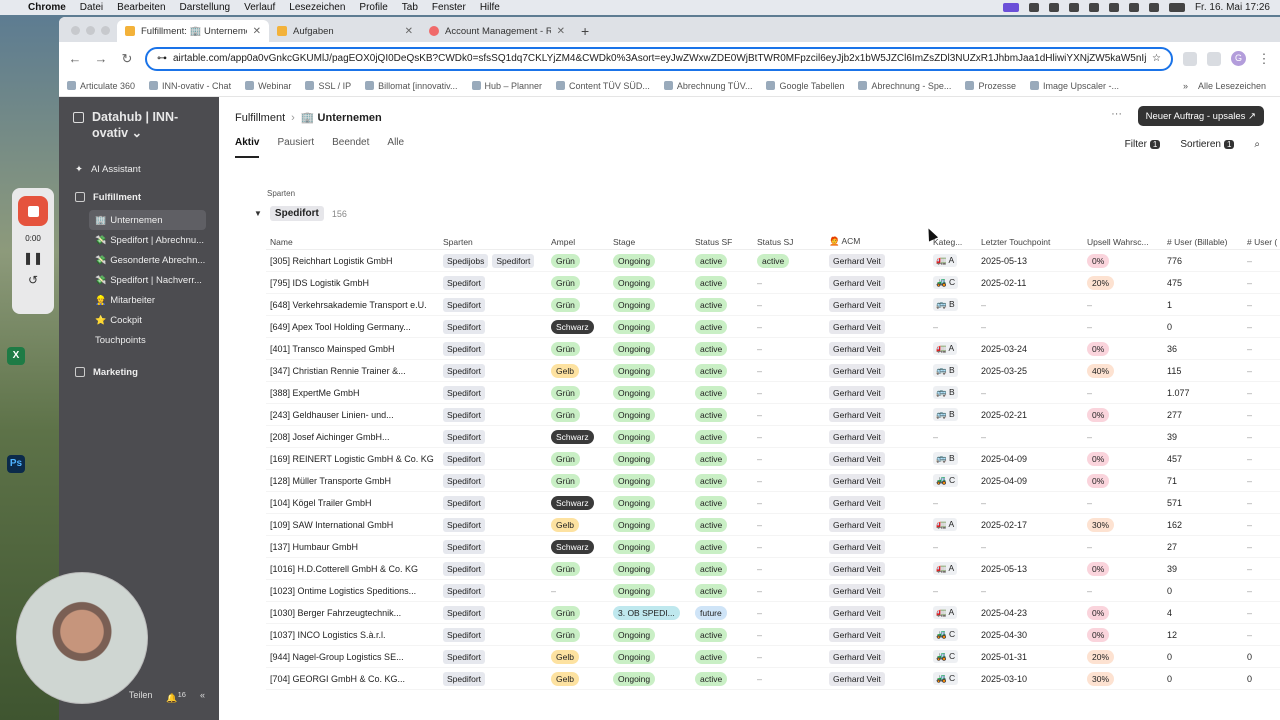  Describe the element at coordinates (139, 372) in the screenshot. I see `sidebar-item-marketing: Marketing` at that location.